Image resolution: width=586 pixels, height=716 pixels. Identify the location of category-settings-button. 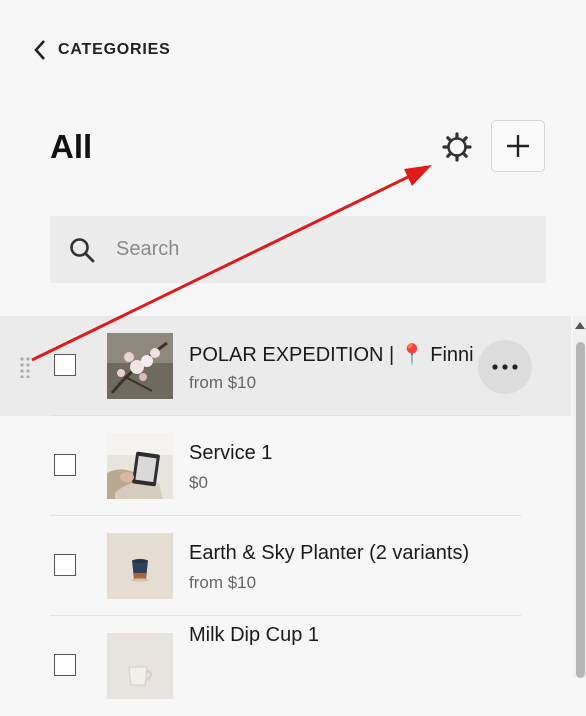
(457, 147).